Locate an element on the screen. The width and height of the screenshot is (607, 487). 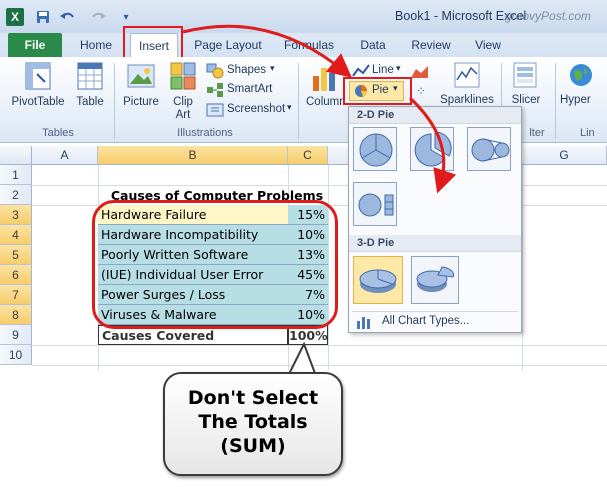
callout-pointer is located at coordinates (302, 359).